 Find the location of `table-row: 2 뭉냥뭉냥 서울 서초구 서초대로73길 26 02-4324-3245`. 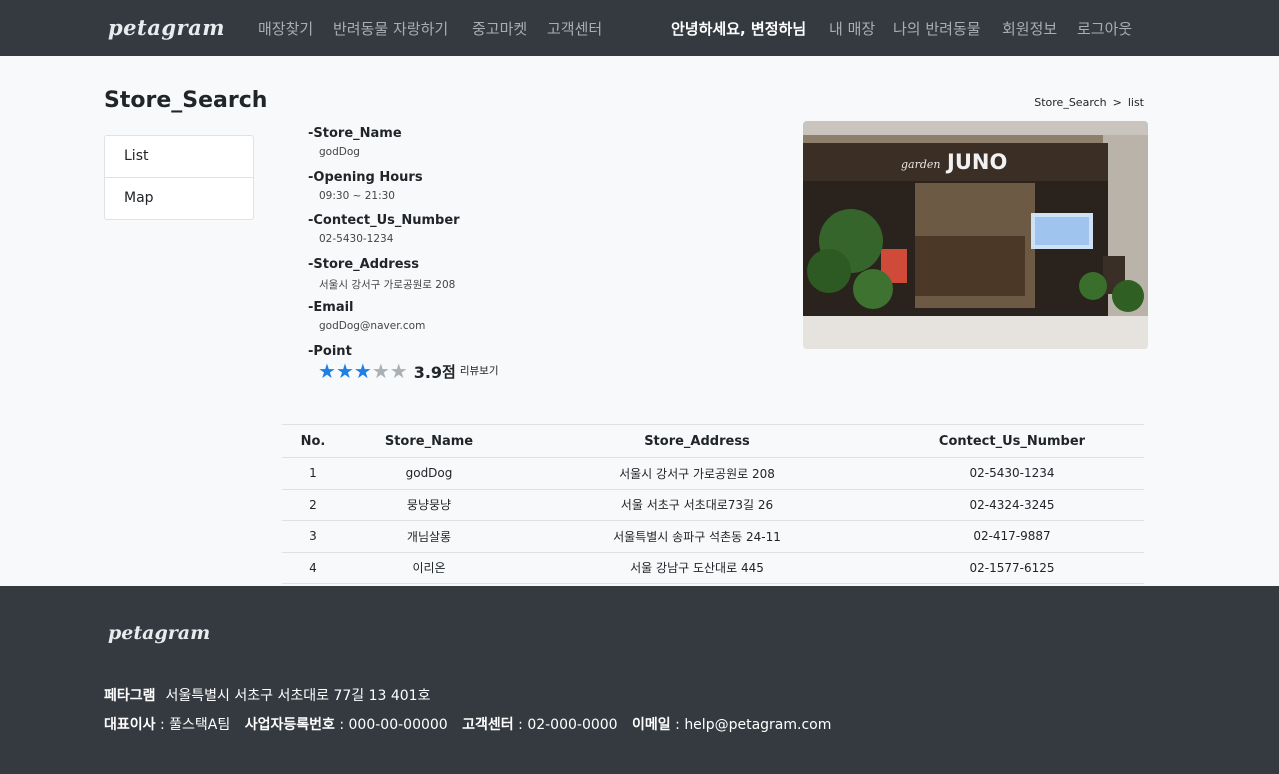

table-row: 2 뭉냥뭉냥 서울 서초구 서초대로73길 26 02-4324-3245 is located at coordinates (713, 505).